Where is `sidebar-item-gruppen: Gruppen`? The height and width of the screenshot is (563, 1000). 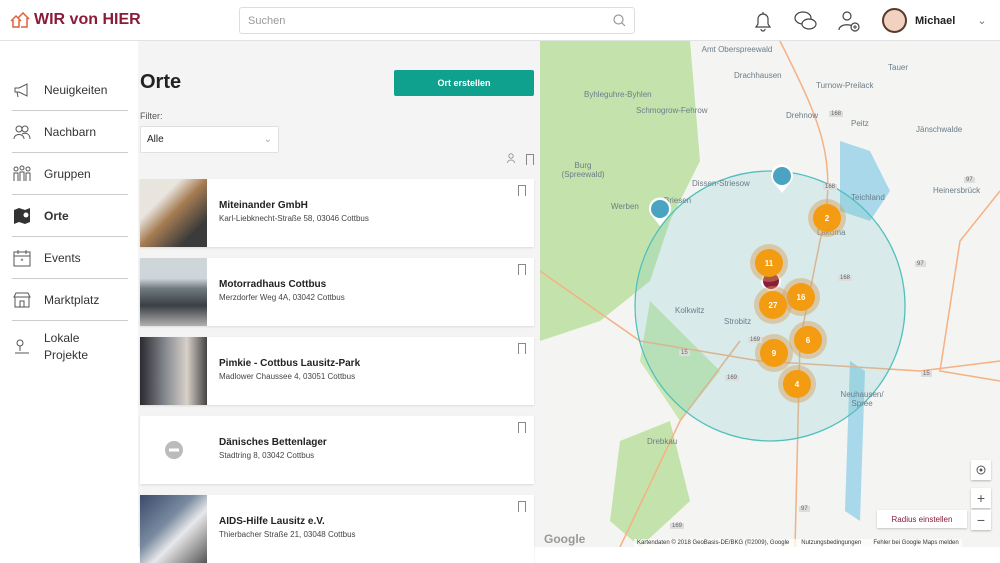 sidebar-item-gruppen: Gruppen is located at coordinates (70, 174).